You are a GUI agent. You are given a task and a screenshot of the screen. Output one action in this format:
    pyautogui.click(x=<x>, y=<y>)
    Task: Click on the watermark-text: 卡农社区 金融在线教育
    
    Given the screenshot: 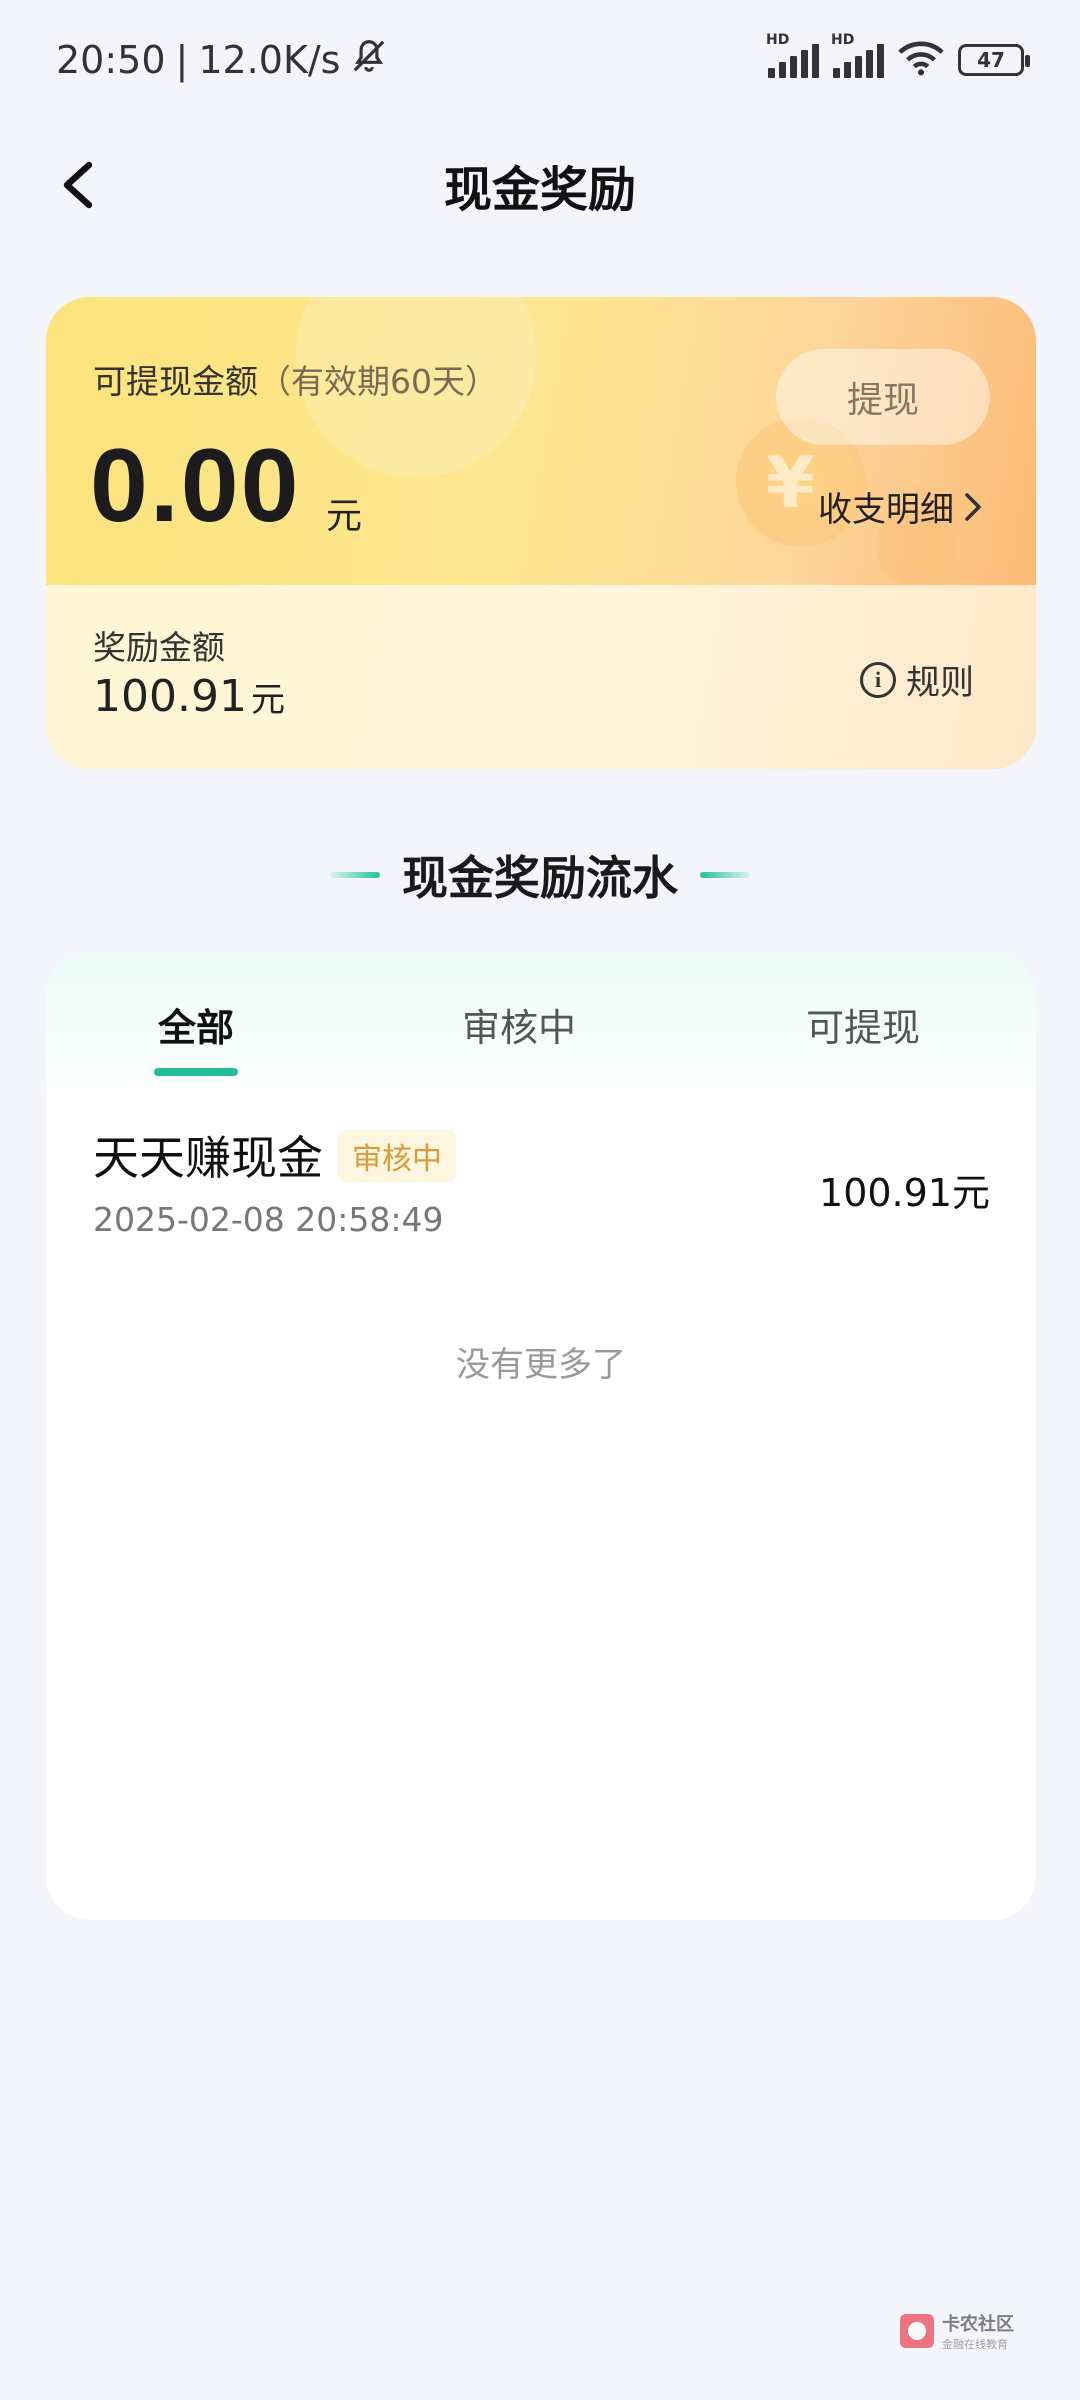 What is the action you would take?
    pyautogui.click(x=978, y=2331)
    